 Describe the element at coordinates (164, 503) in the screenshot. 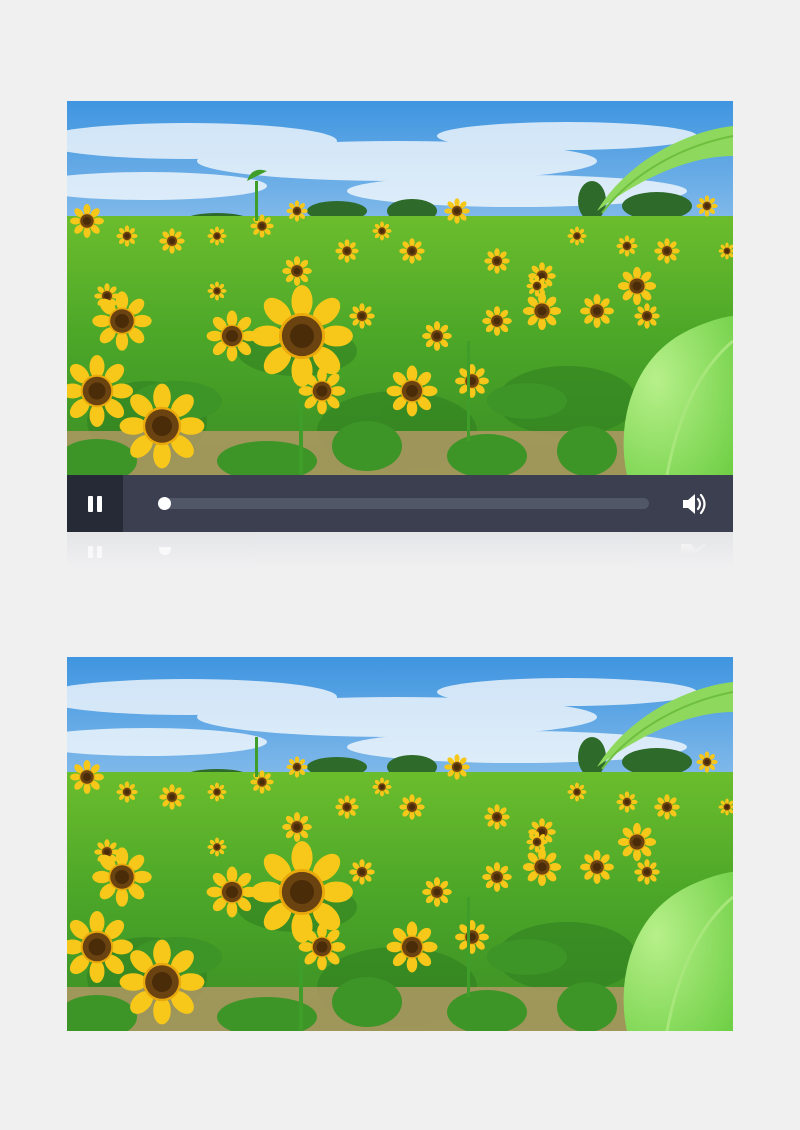

I see `seek-handle` at that location.